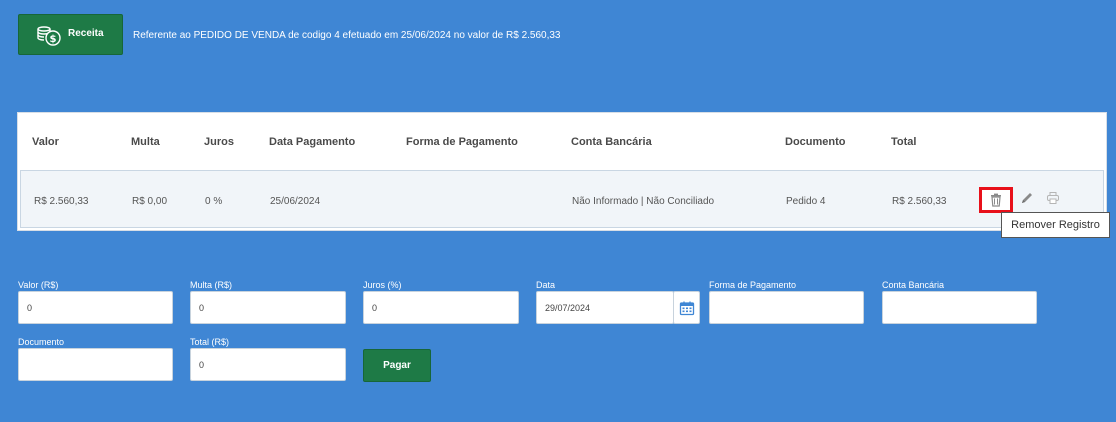 The image size is (1116, 422). I want to click on calendar-icon, so click(686, 308).